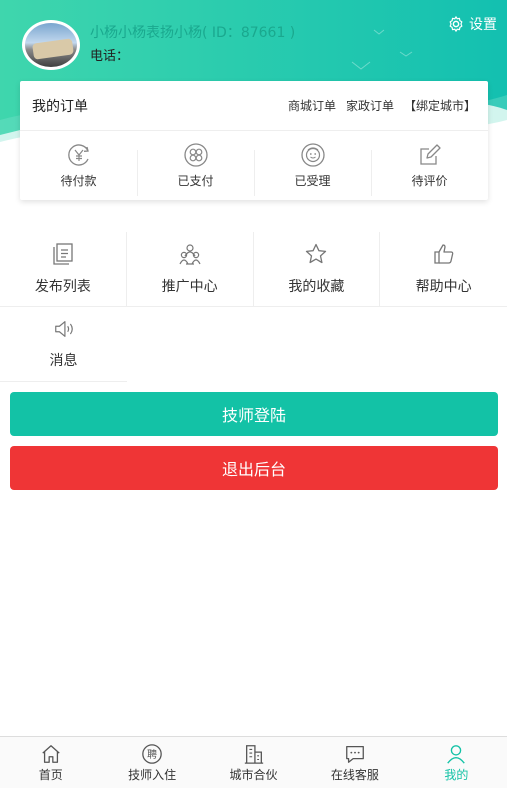  I want to click on tab-mine: 我的, so click(456, 762).